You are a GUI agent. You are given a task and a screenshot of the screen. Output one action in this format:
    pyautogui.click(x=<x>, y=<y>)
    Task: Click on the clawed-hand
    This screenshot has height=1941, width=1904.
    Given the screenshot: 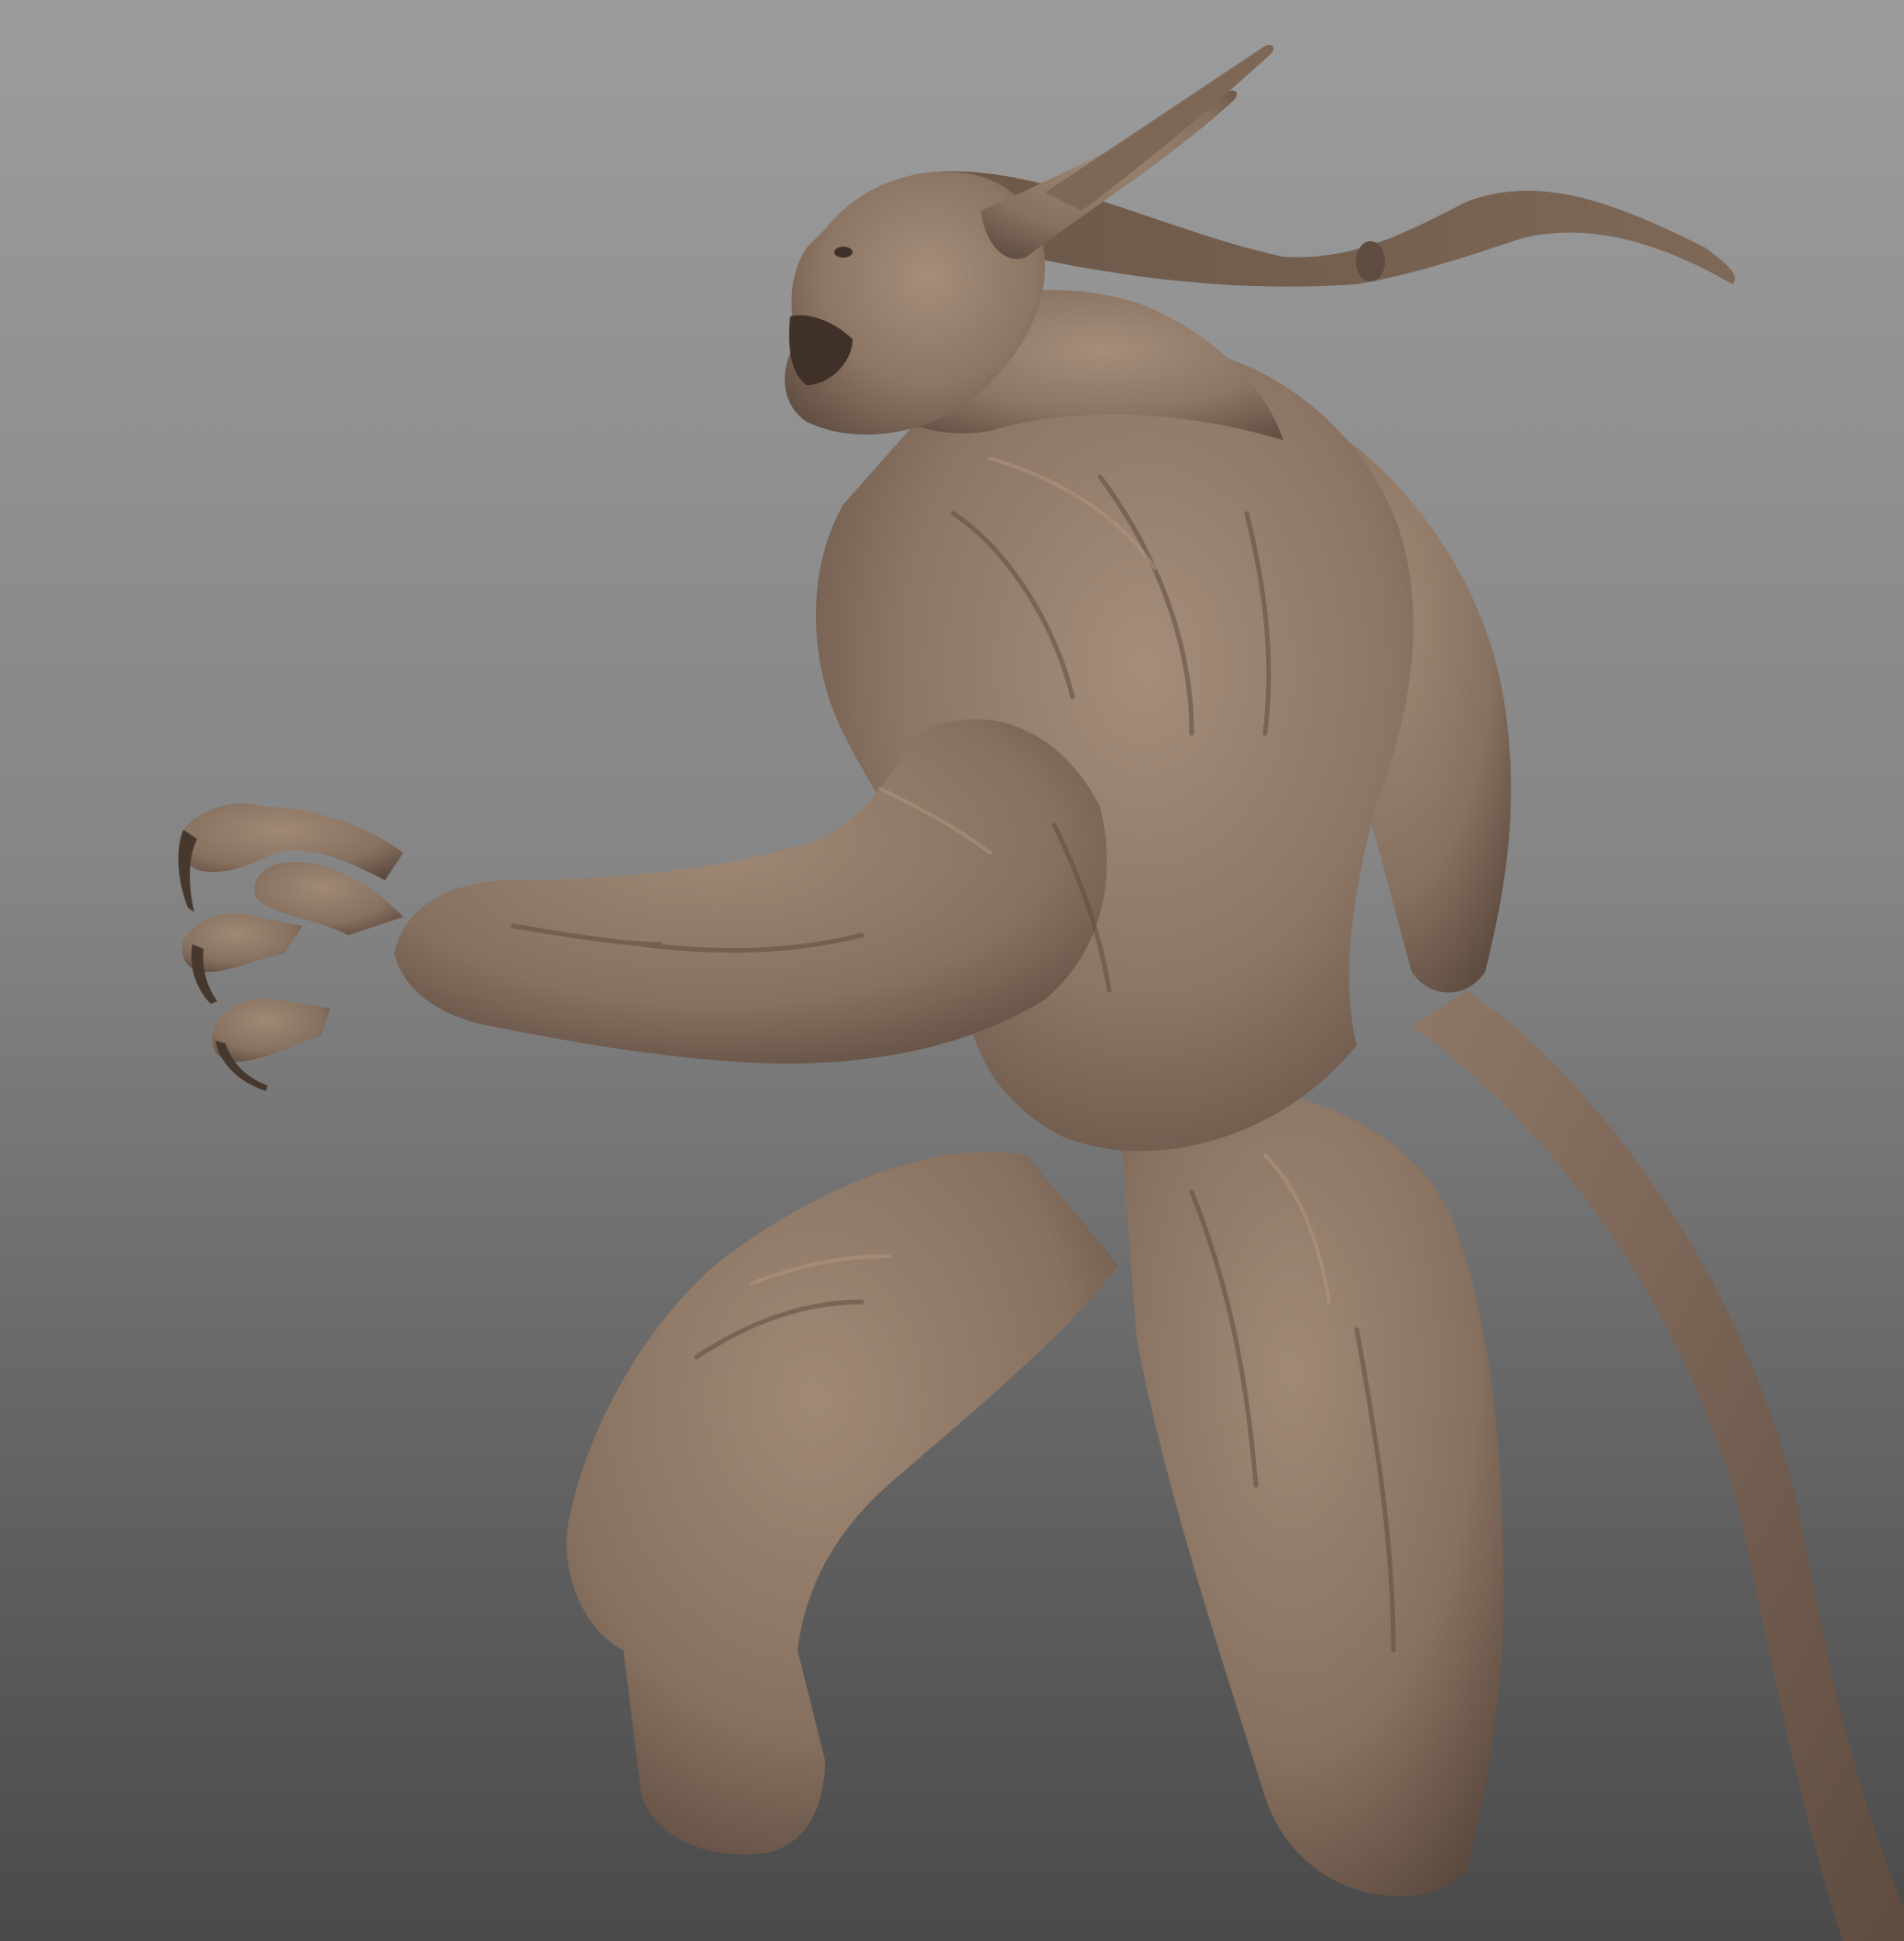 What is the action you would take?
    pyautogui.click(x=290, y=947)
    